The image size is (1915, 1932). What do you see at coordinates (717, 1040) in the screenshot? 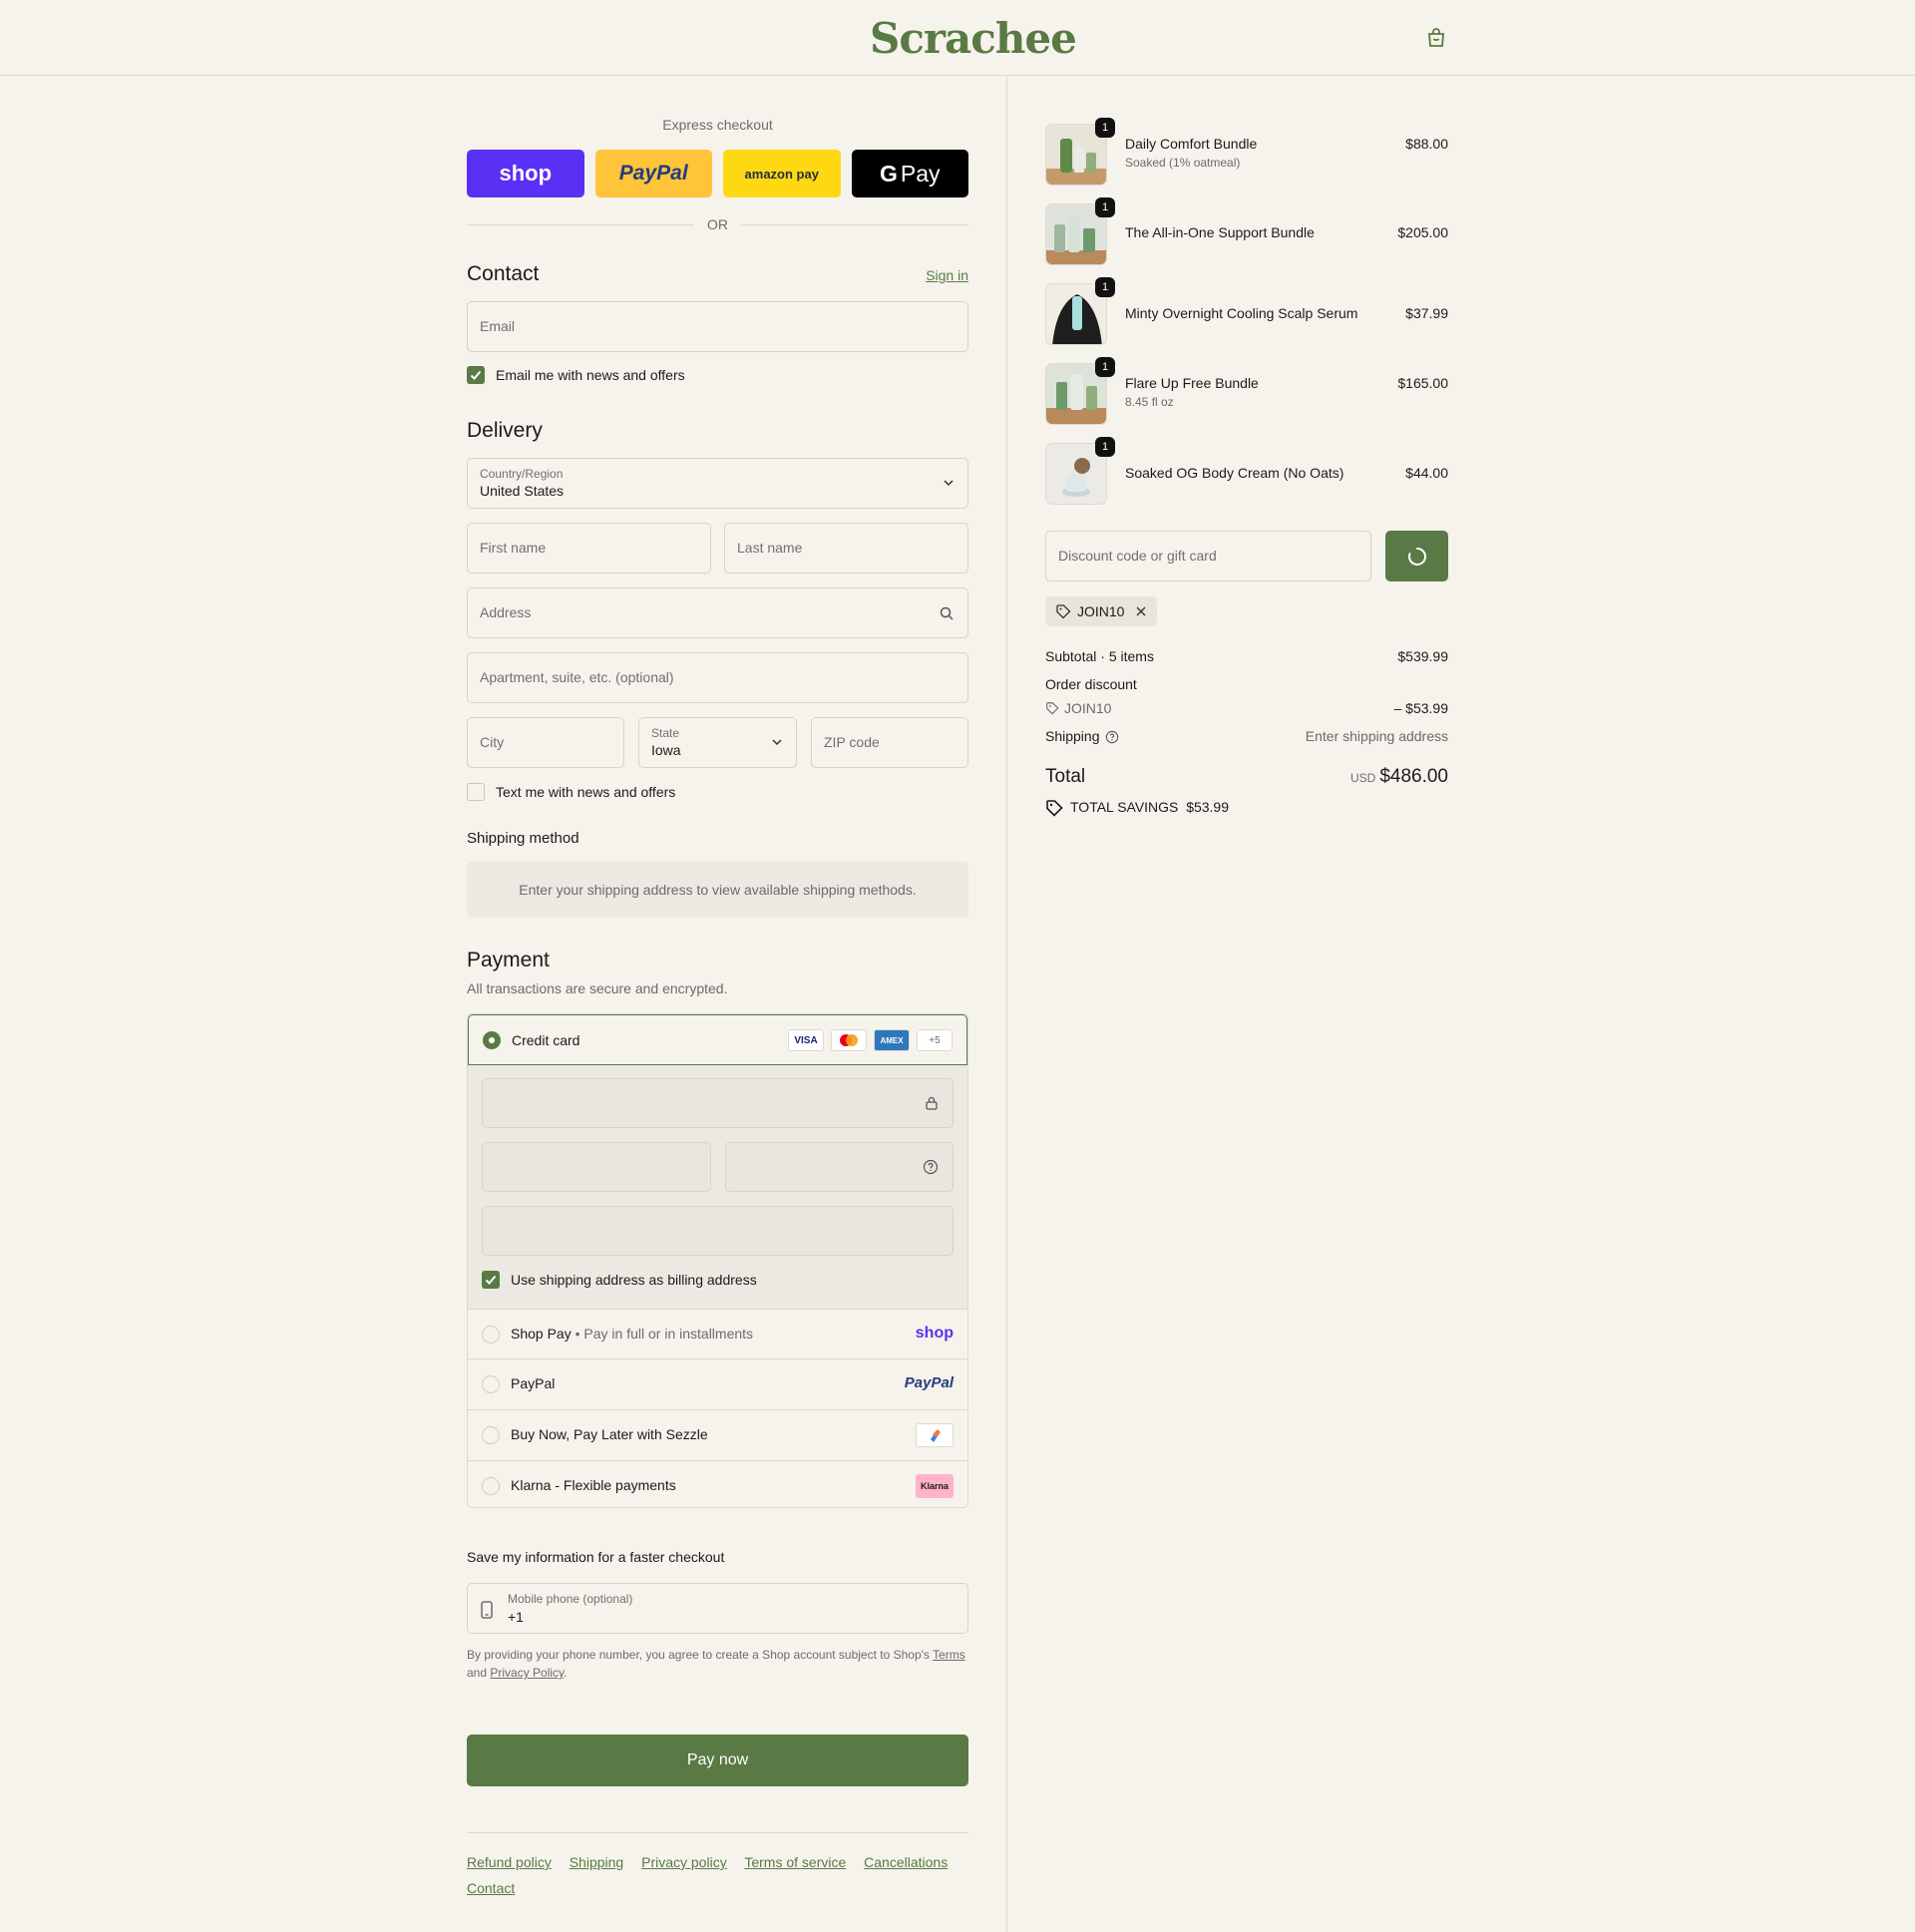
I see `credit-card-option: Credit card VISA AMEX +5` at bounding box center [717, 1040].